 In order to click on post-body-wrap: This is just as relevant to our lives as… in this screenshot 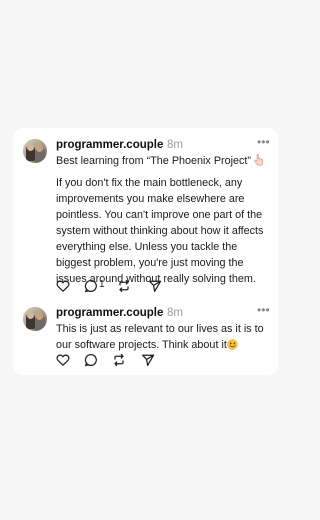, I will do `click(165, 337)`.